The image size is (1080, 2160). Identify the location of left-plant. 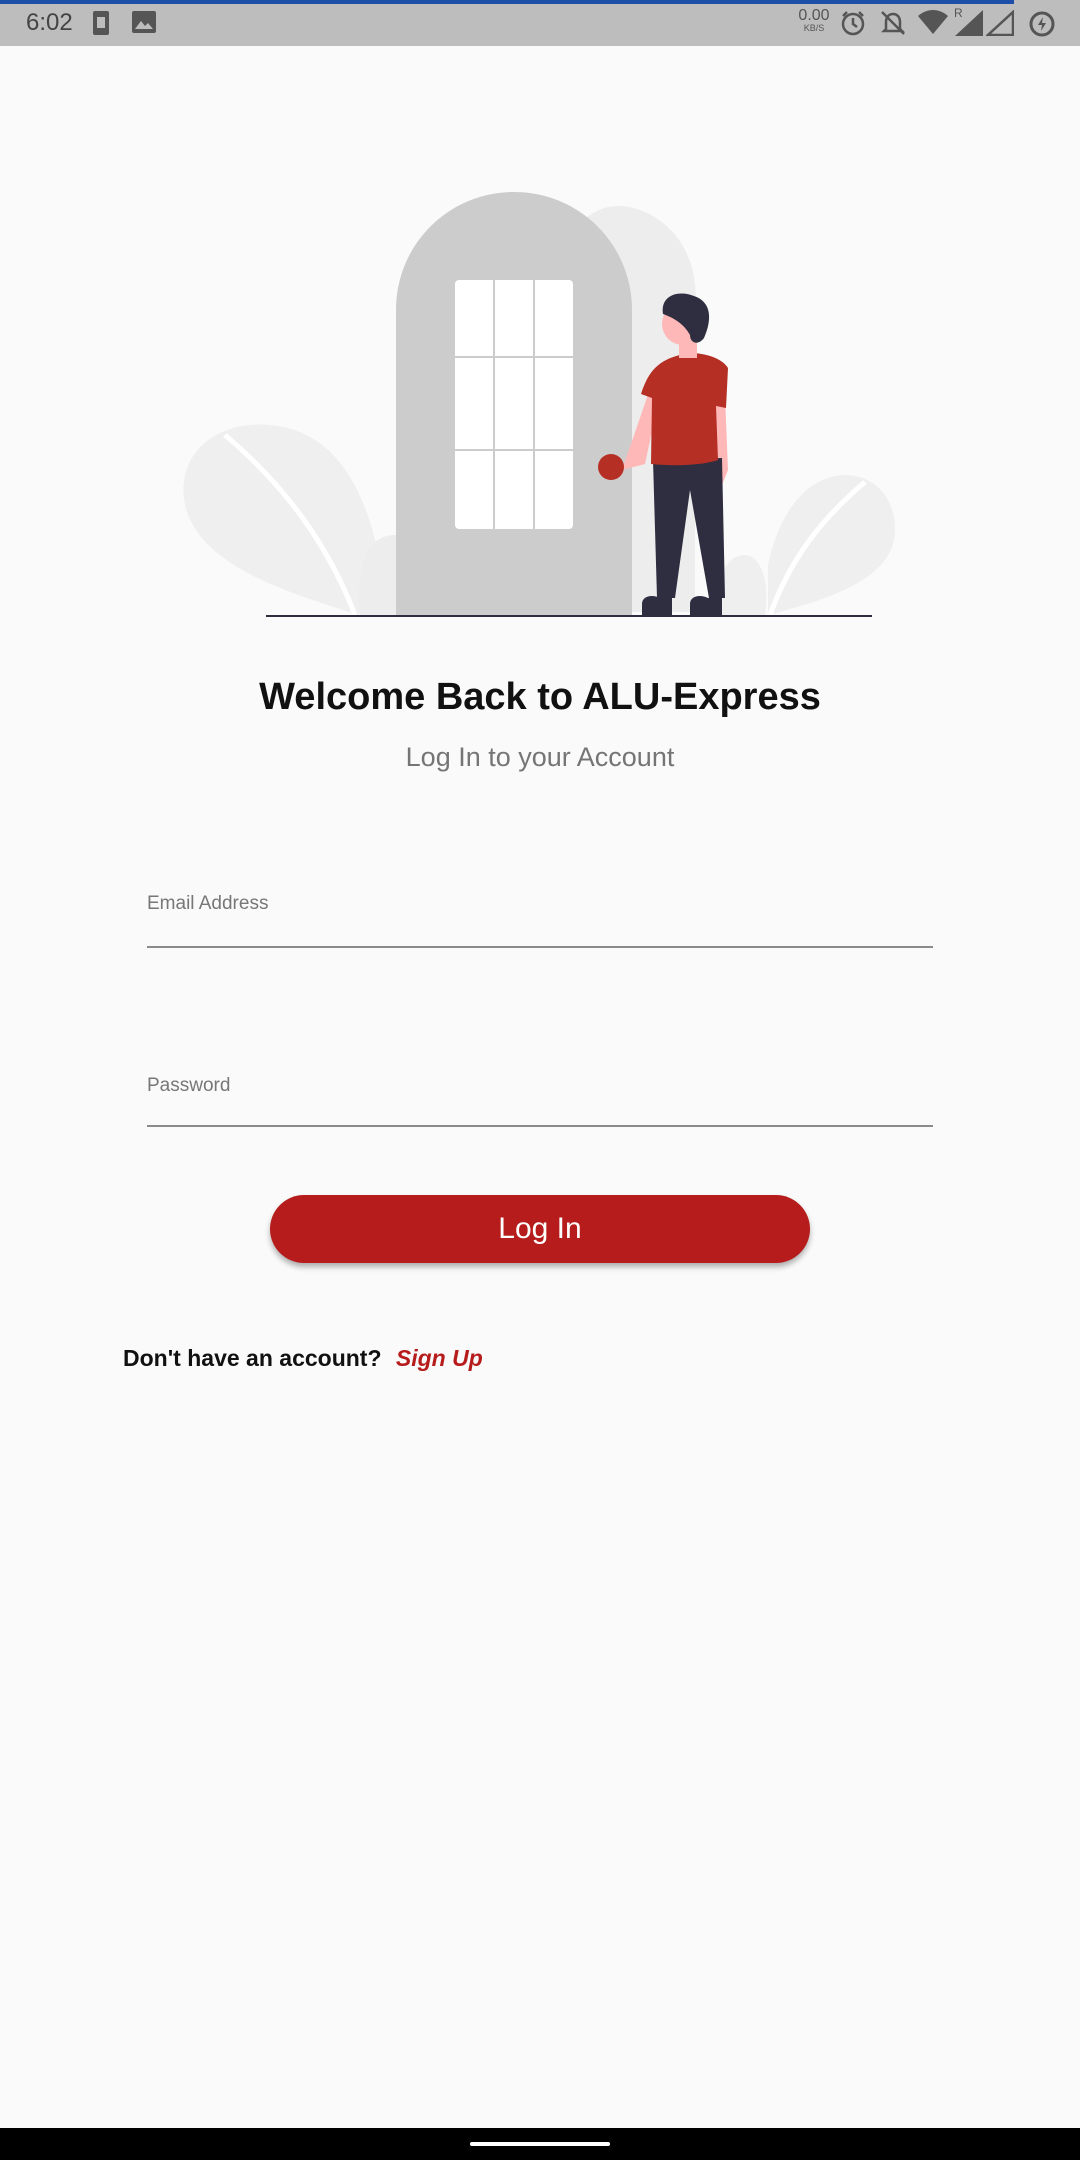
(280, 520).